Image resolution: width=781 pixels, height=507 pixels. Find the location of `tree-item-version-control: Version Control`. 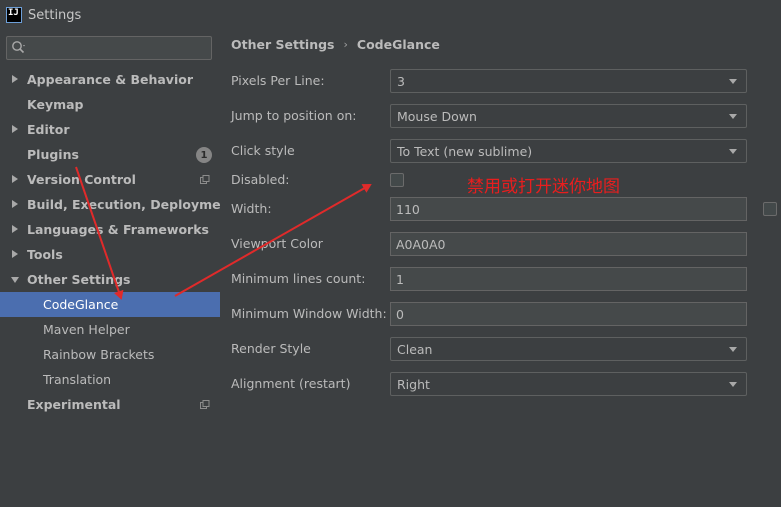

tree-item-version-control: Version Control is located at coordinates (110, 179).